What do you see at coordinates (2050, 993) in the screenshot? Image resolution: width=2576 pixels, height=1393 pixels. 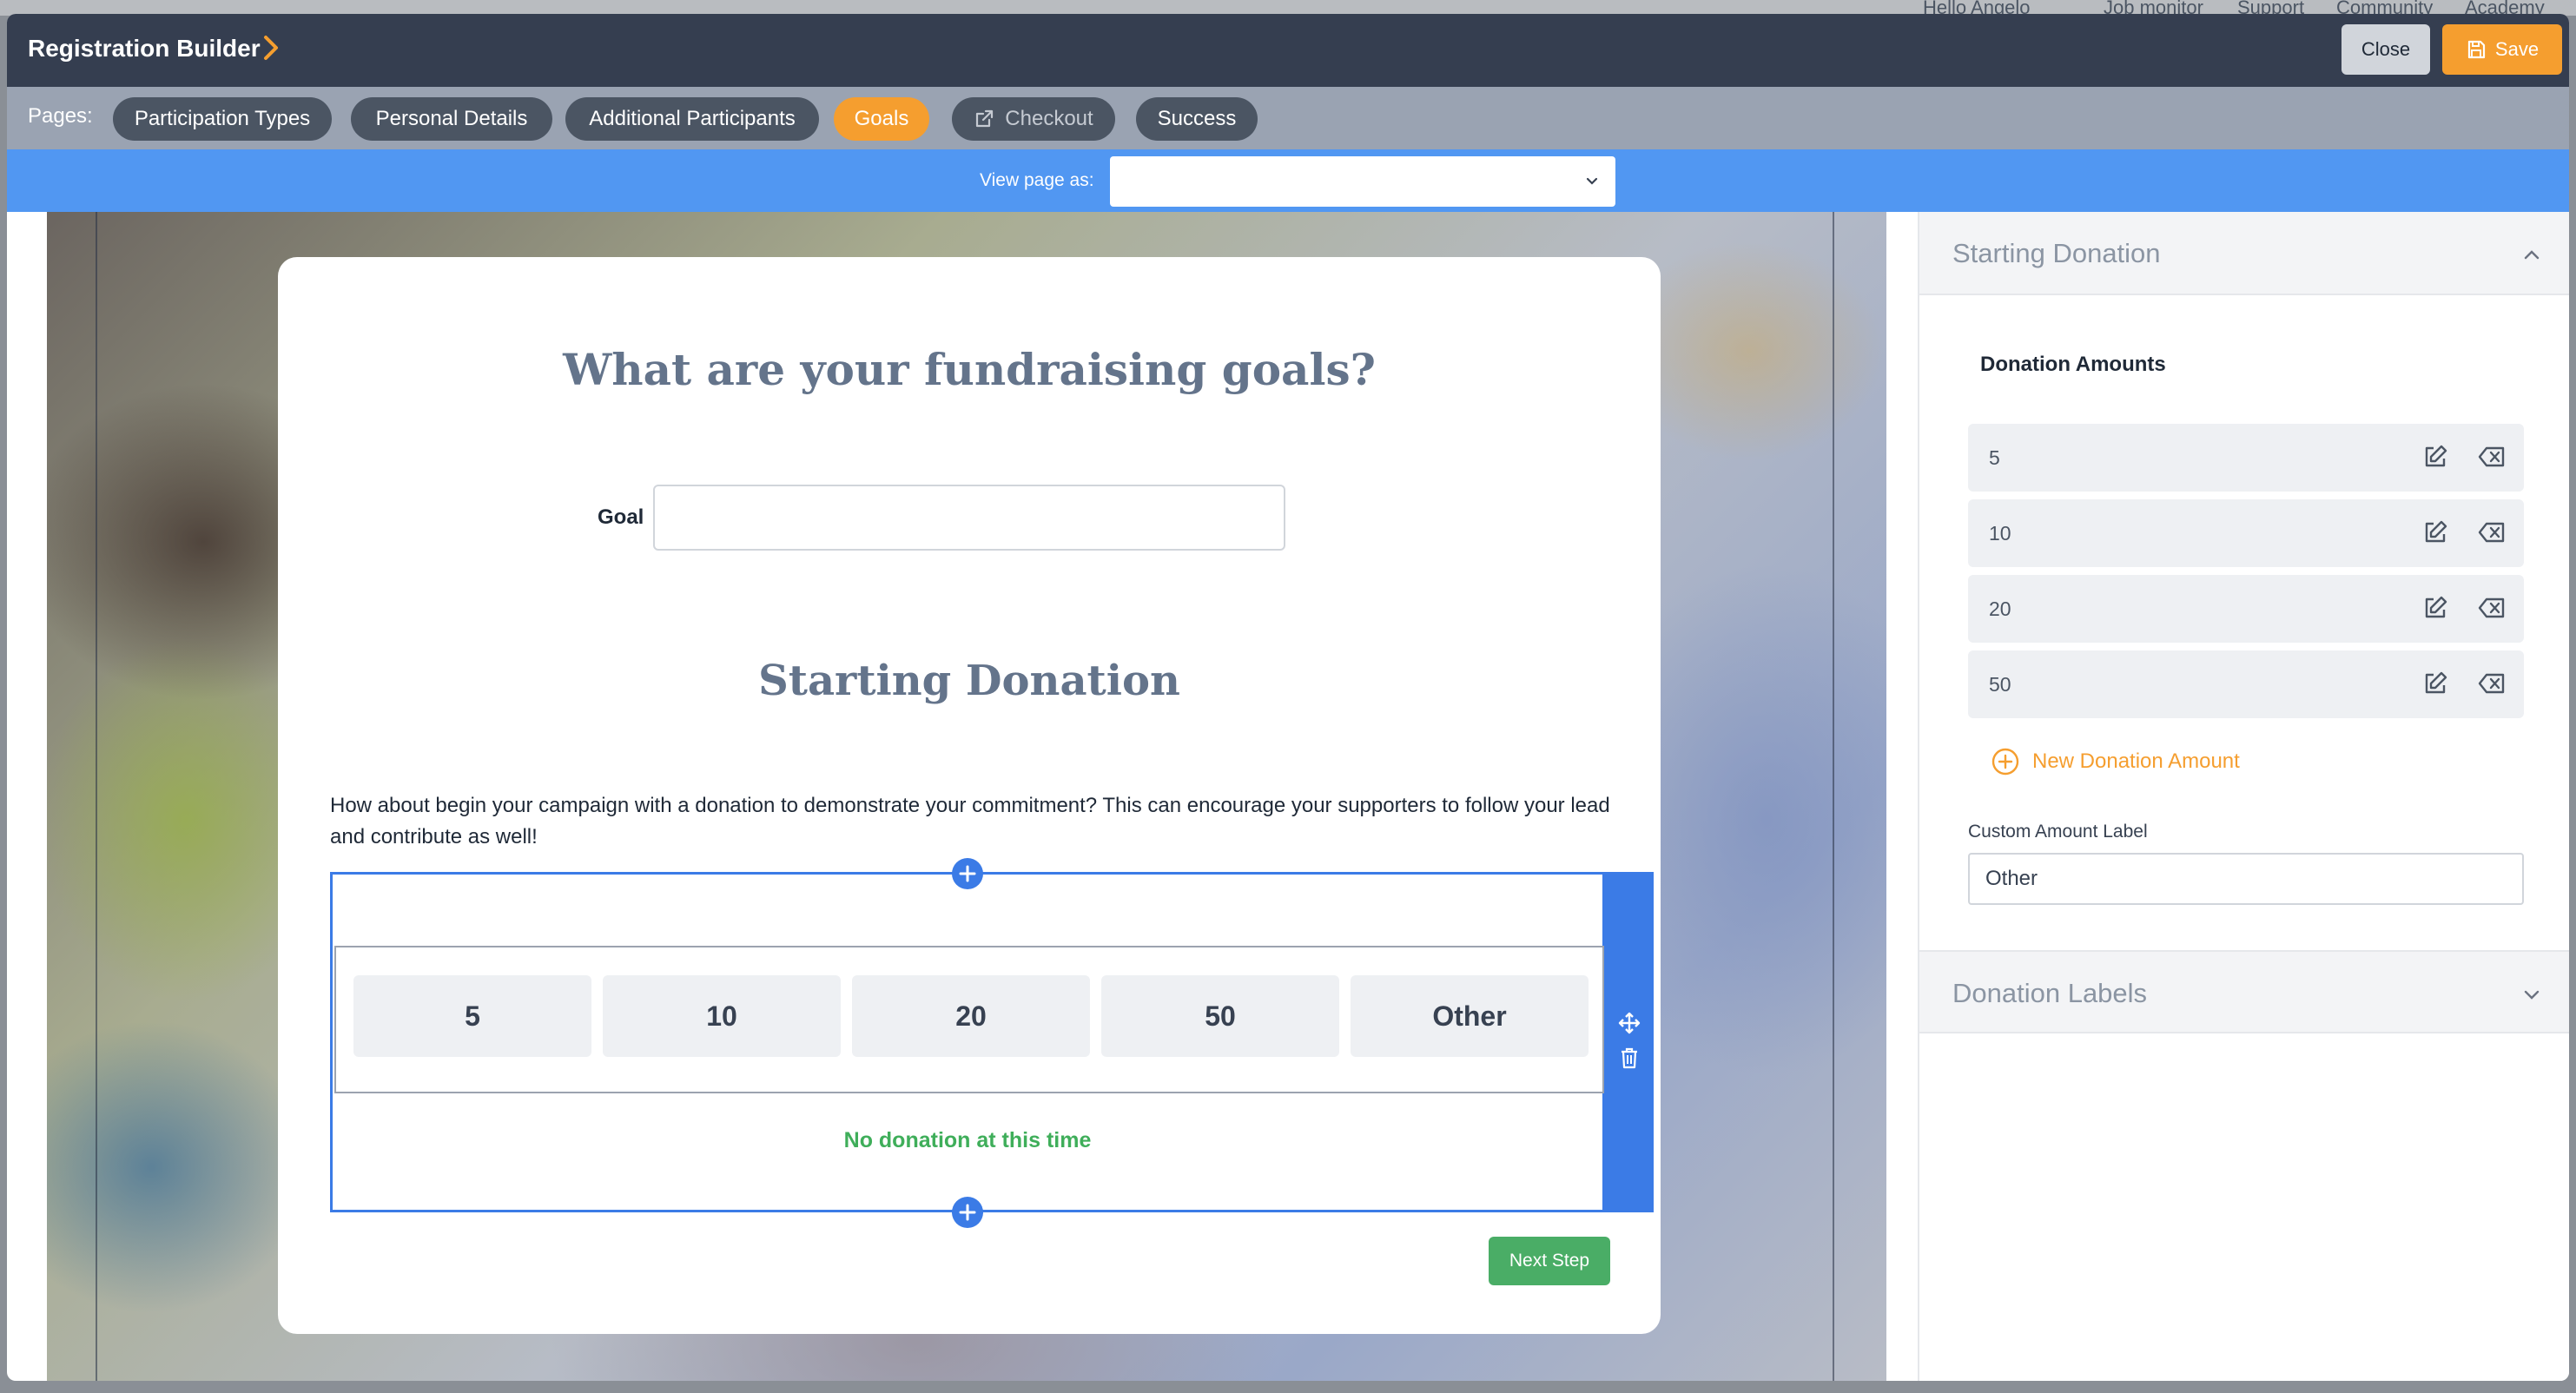 I see `accordion-donation-labels-title: Donation Labels` at bounding box center [2050, 993].